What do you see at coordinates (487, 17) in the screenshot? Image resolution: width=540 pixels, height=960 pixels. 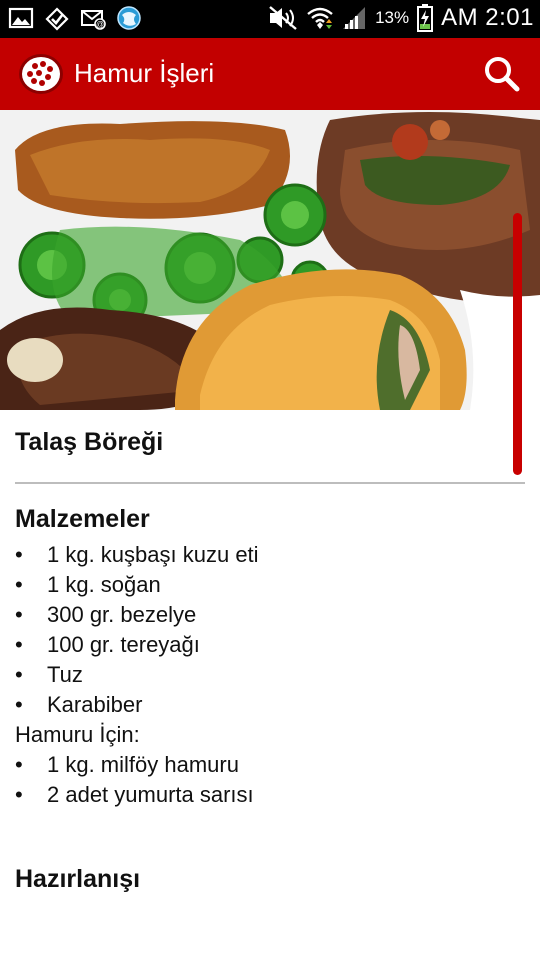 I see `clock: AM 2:01` at bounding box center [487, 17].